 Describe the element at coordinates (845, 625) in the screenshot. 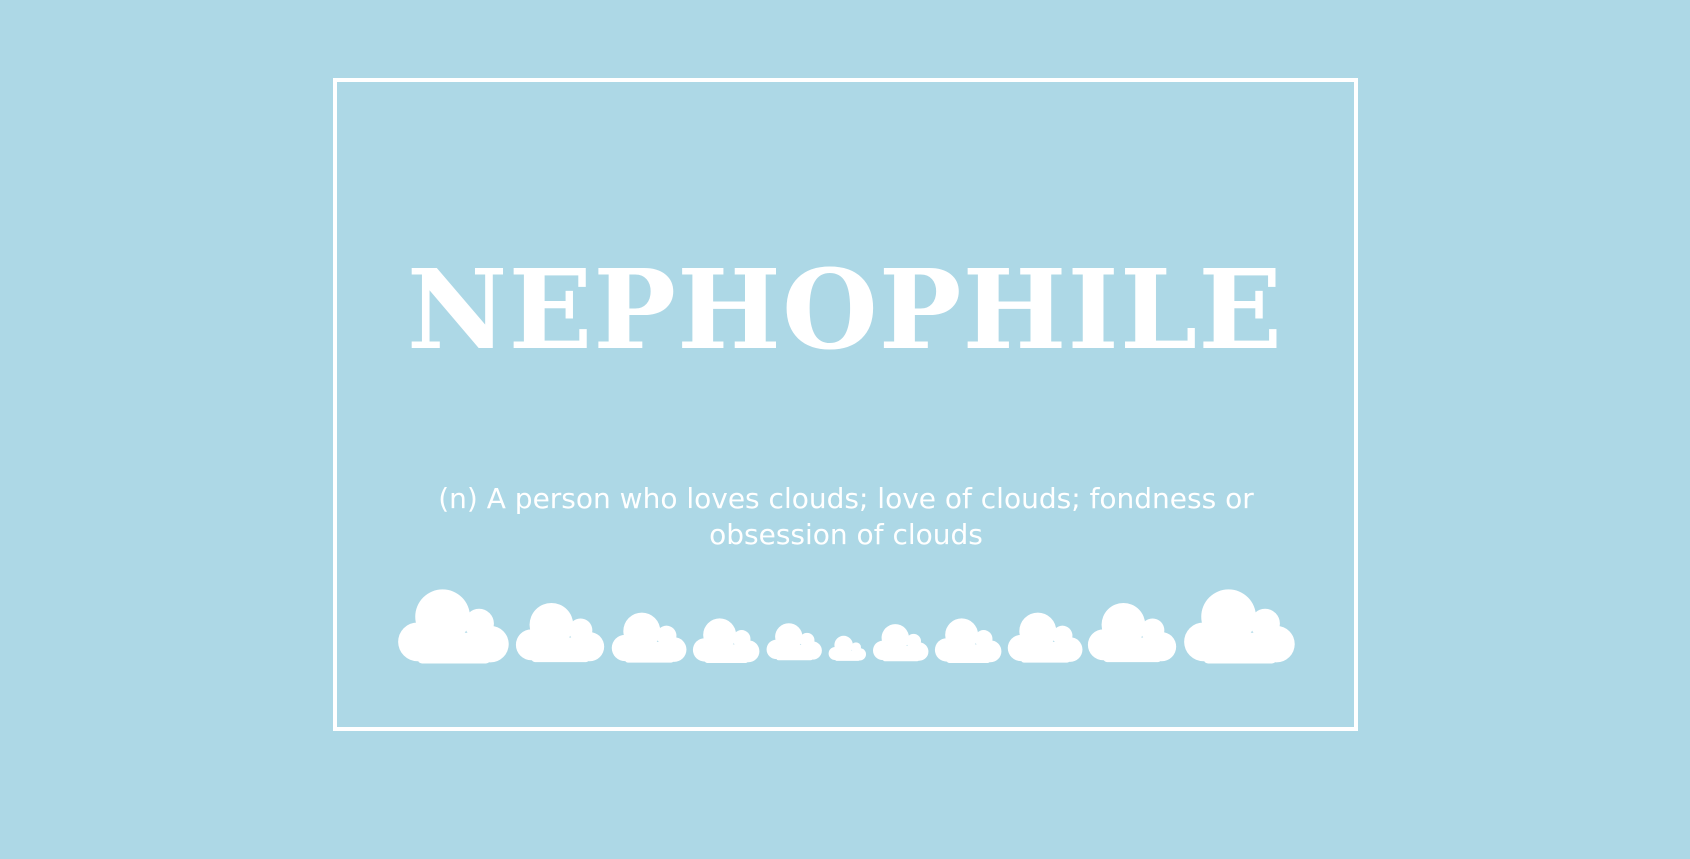

I see `cloud-row` at that location.